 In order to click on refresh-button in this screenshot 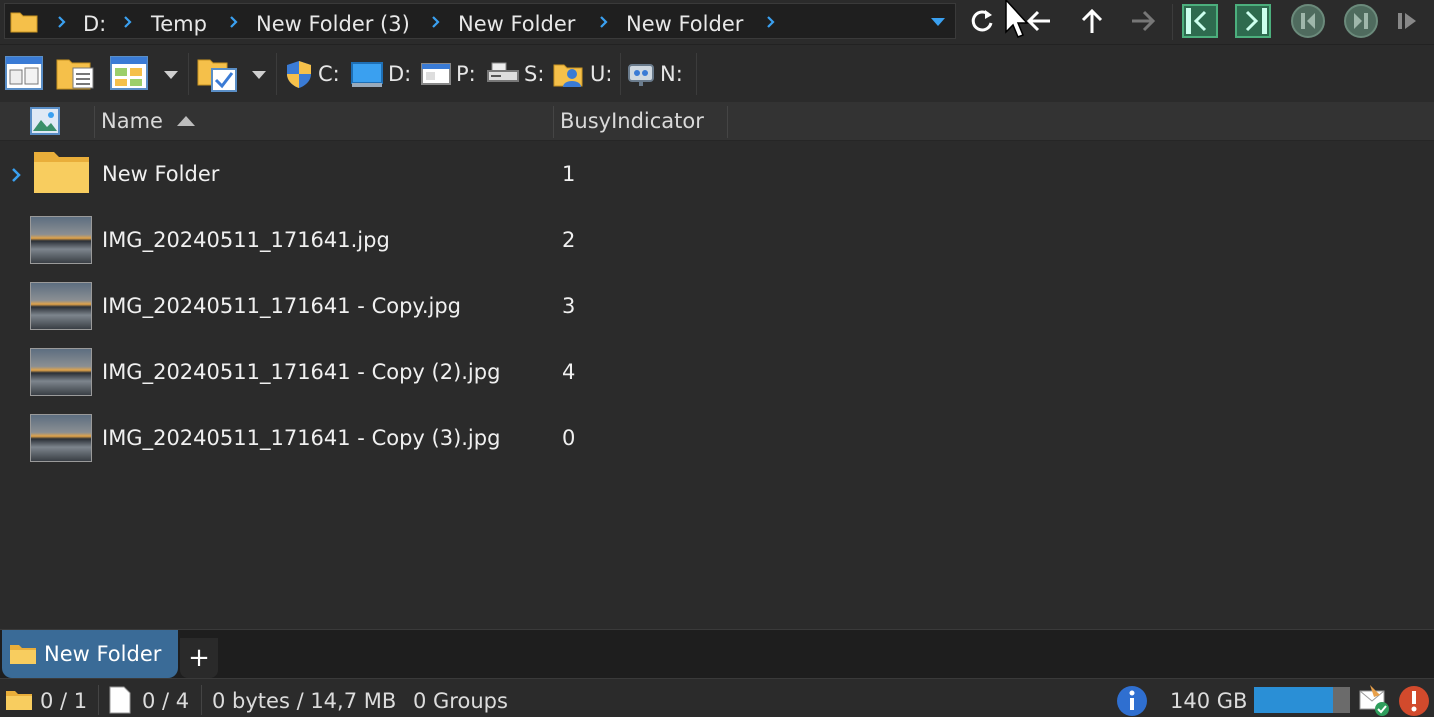, I will do `click(982, 21)`.